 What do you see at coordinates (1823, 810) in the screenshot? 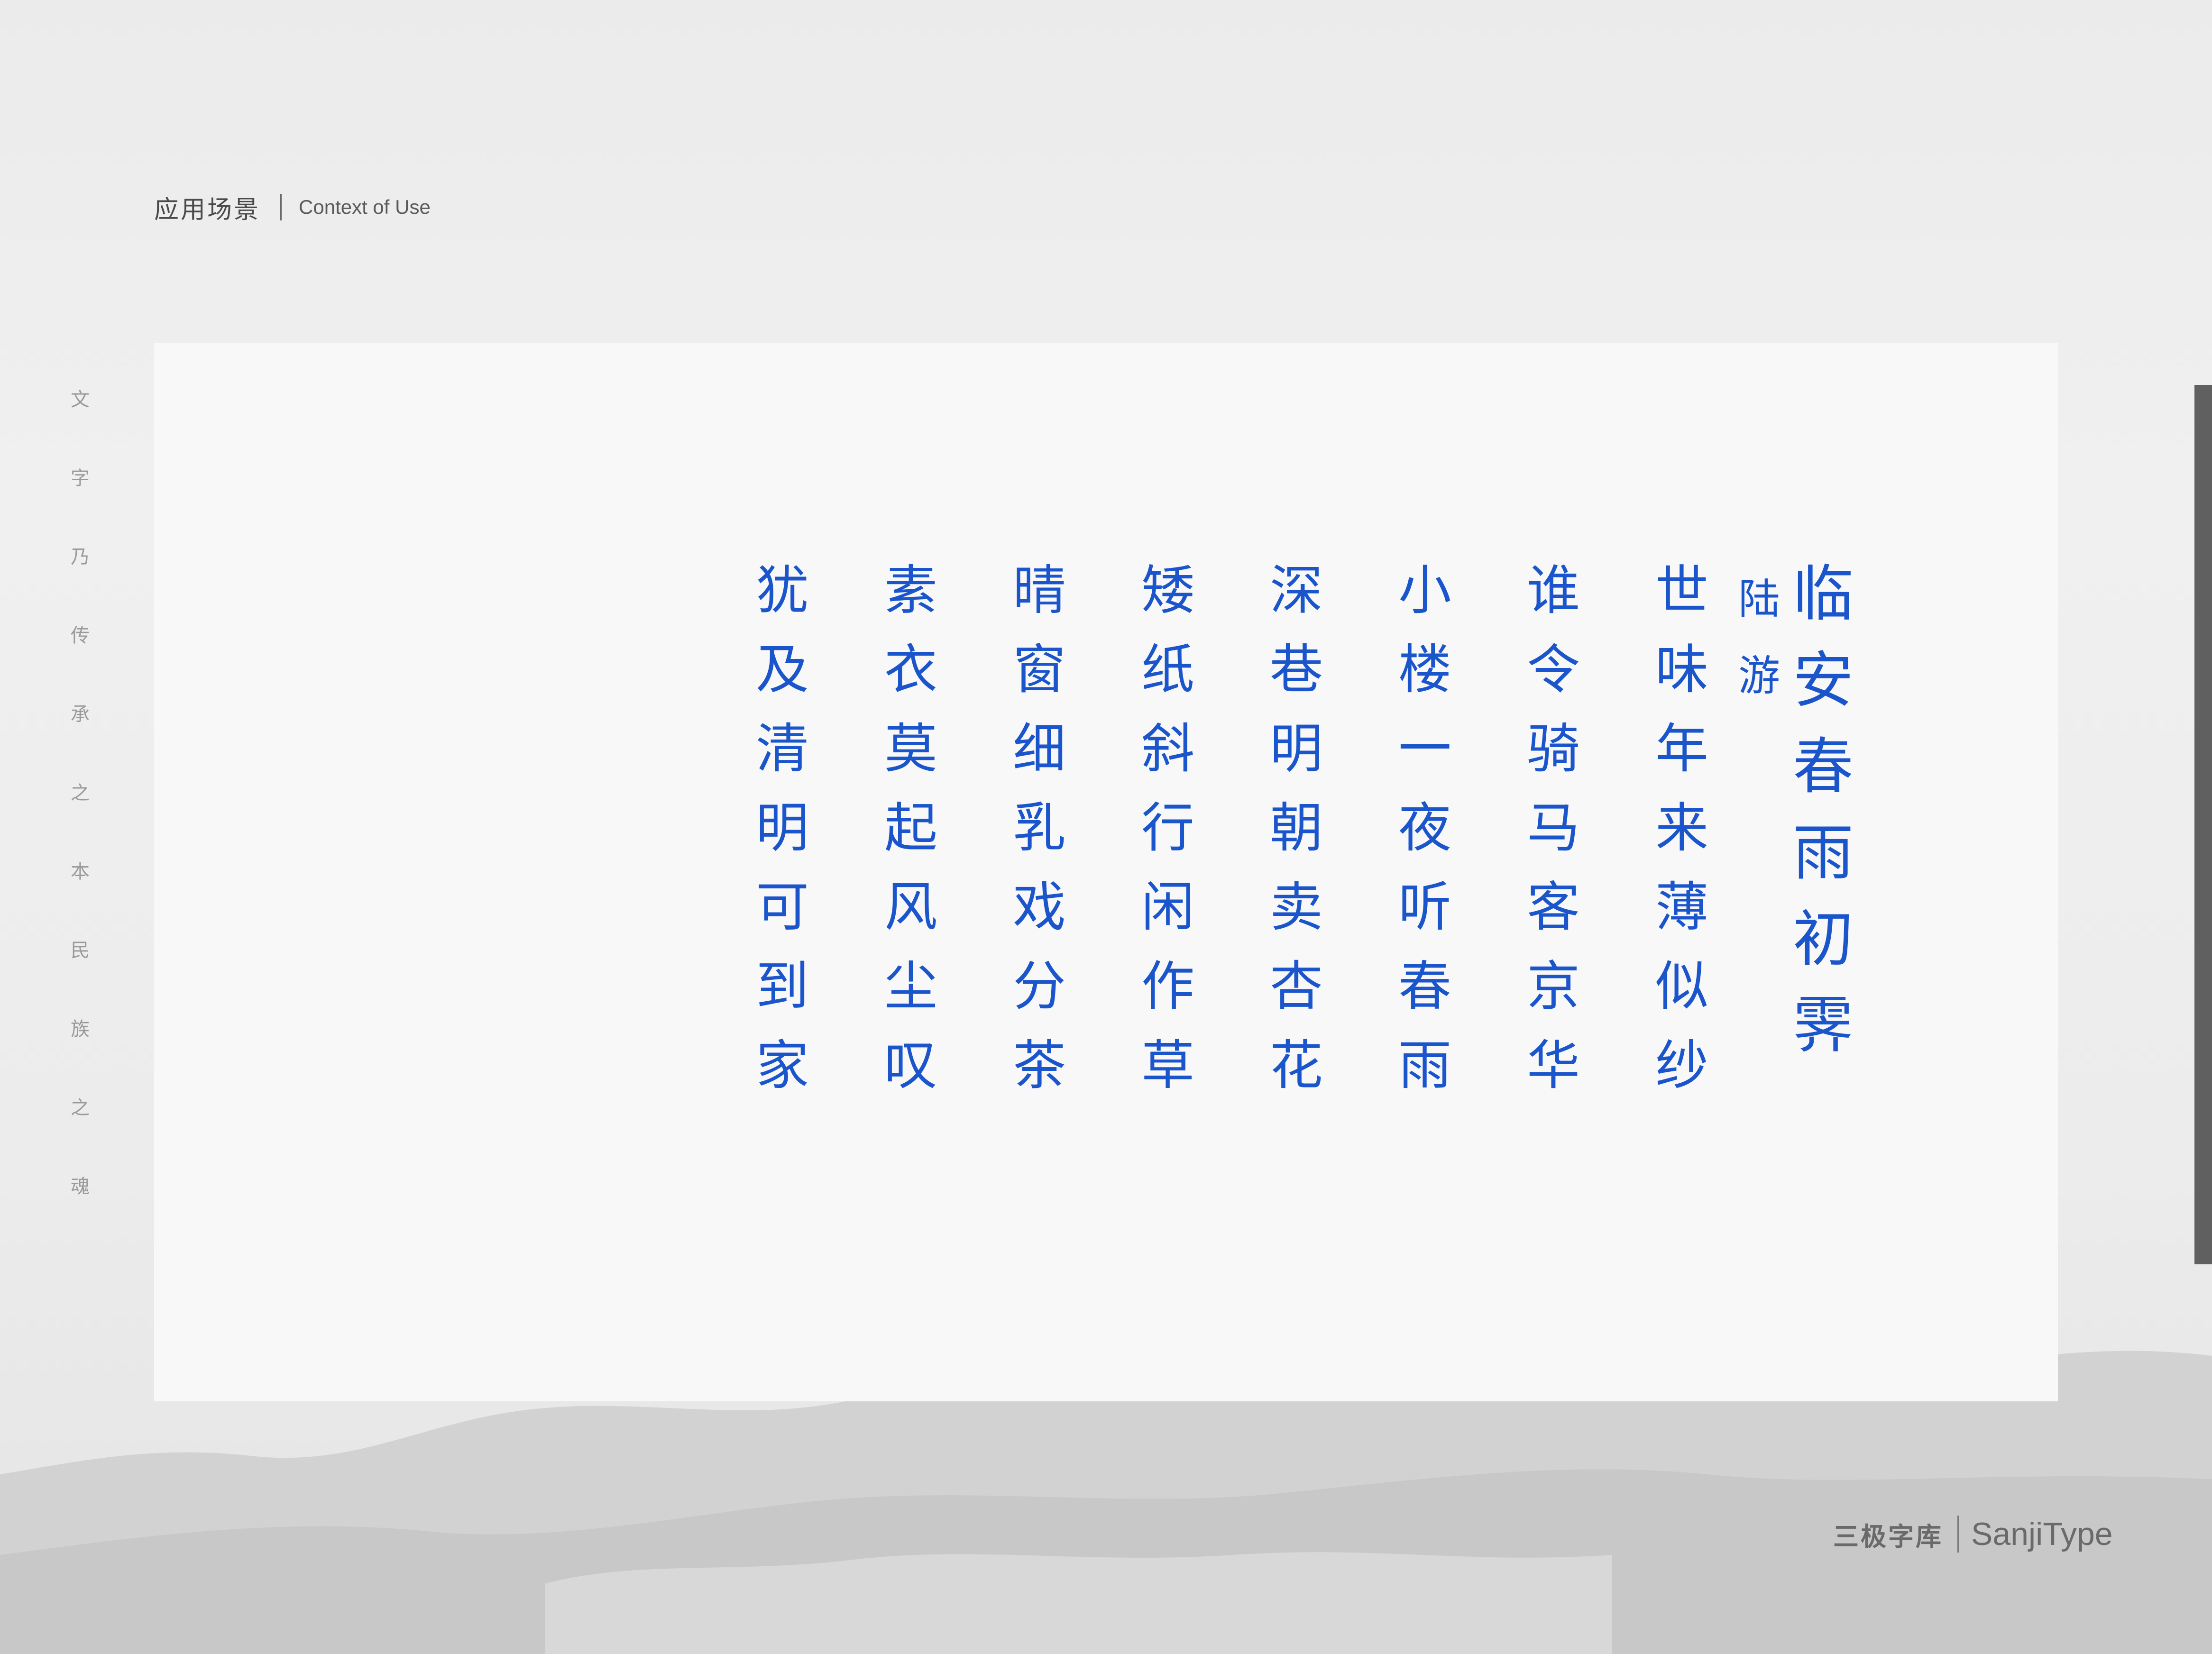
I see `poem-title-column: 临 安 春 雨 初 霁` at bounding box center [1823, 810].